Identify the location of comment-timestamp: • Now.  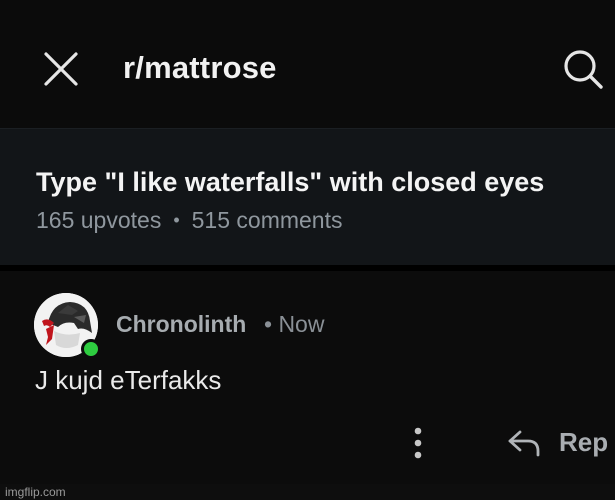
(294, 324).